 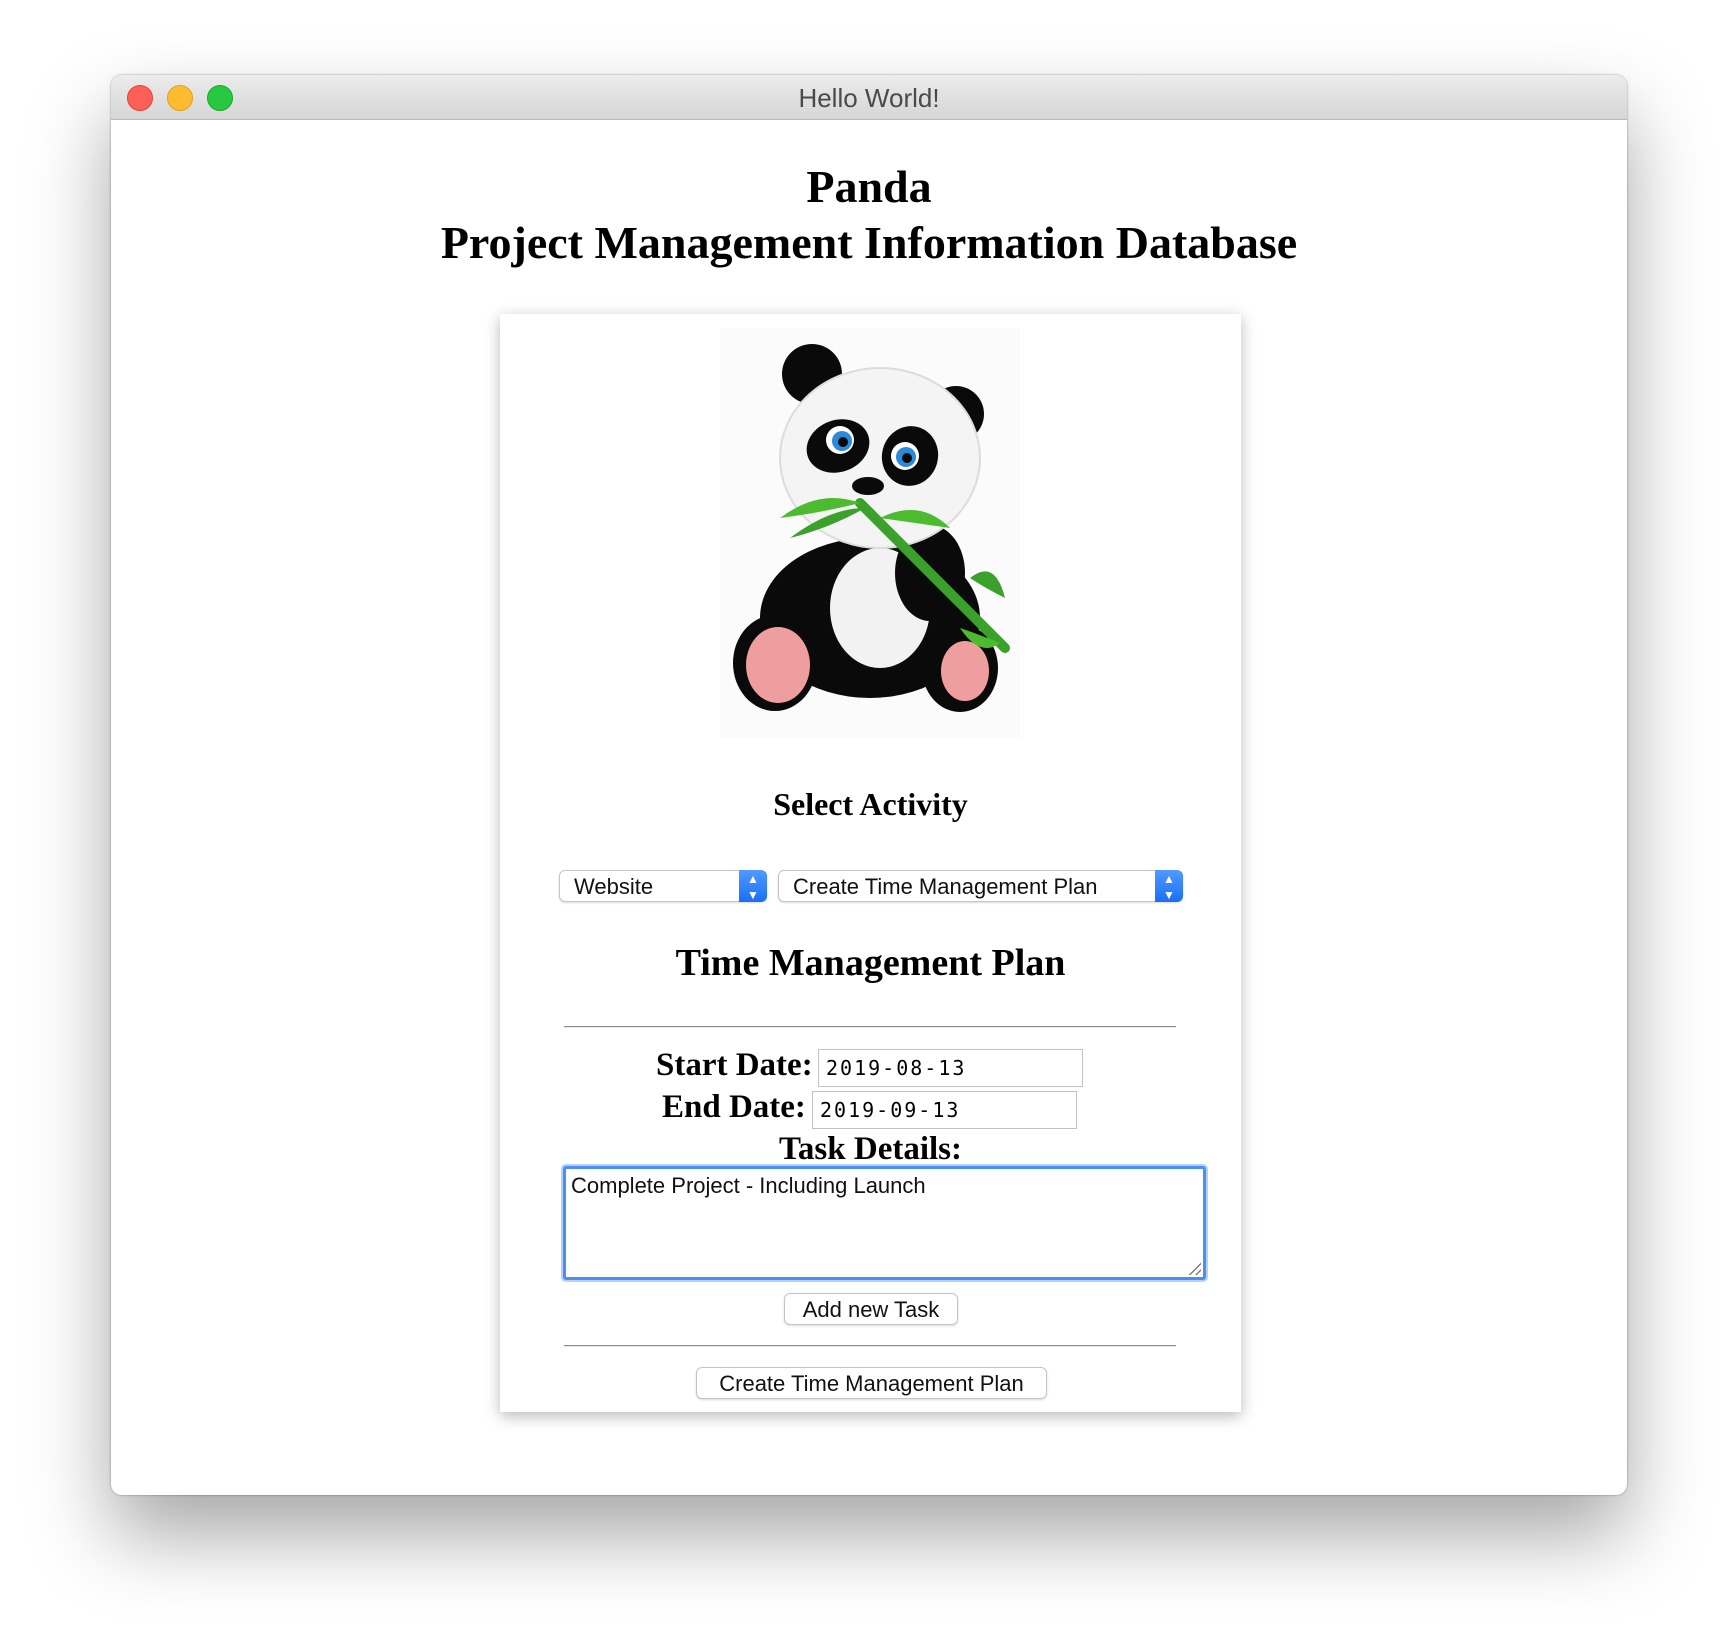 What do you see at coordinates (870, 1149) in the screenshot?
I see `task-details-label: Task Details:` at bounding box center [870, 1149].